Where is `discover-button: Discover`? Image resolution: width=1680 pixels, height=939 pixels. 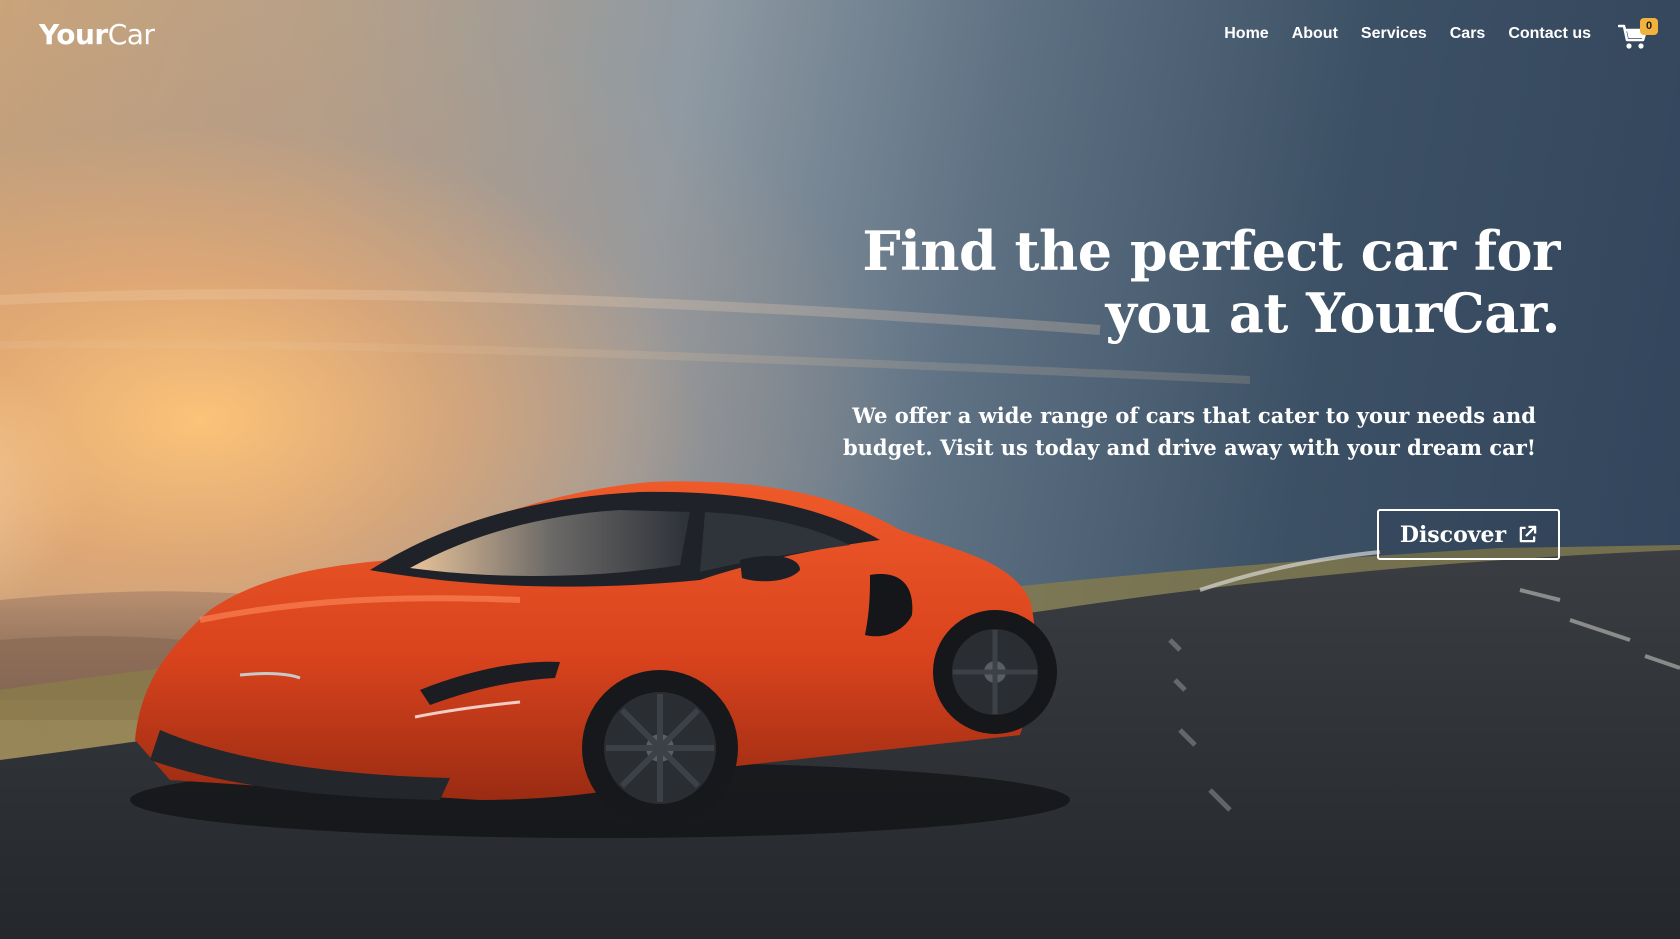
discover-button: Discover is located at coordinates (1468, 534).